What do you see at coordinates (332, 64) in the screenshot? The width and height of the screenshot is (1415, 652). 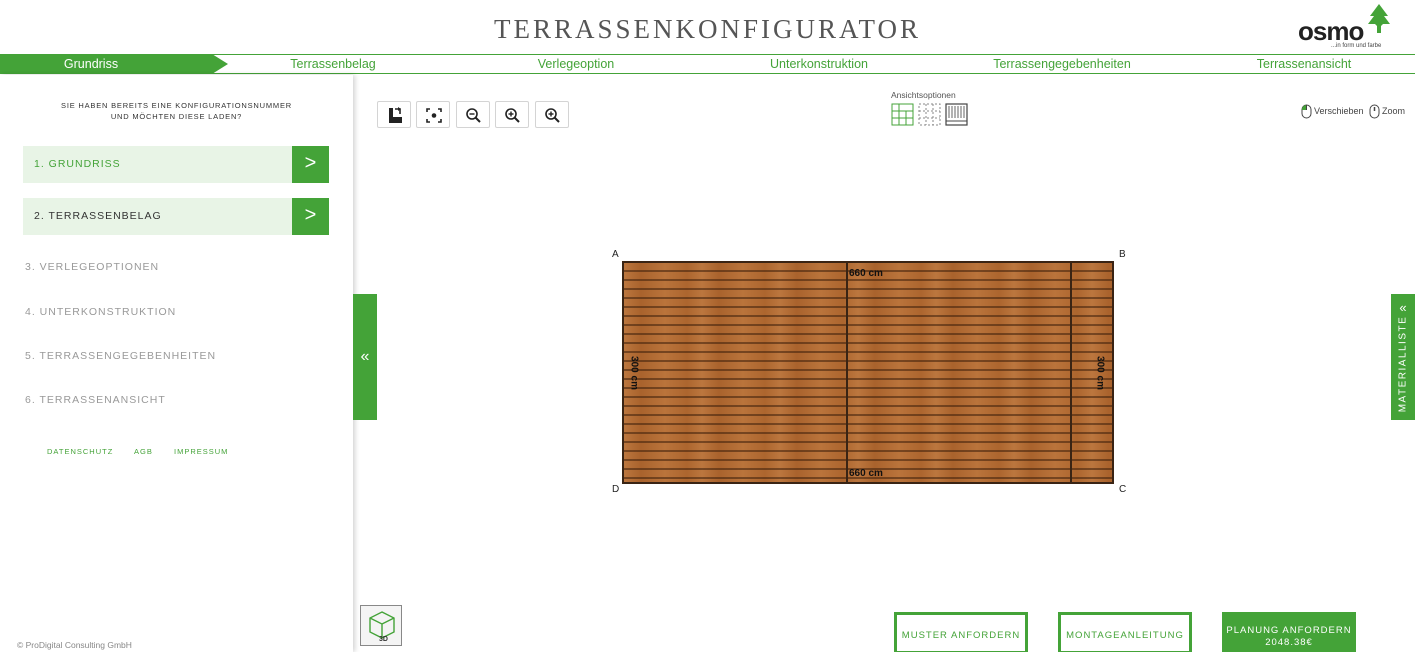 I see `tab-terrassenbelag: Terrassenbelag` at bounding box center [332, 64].